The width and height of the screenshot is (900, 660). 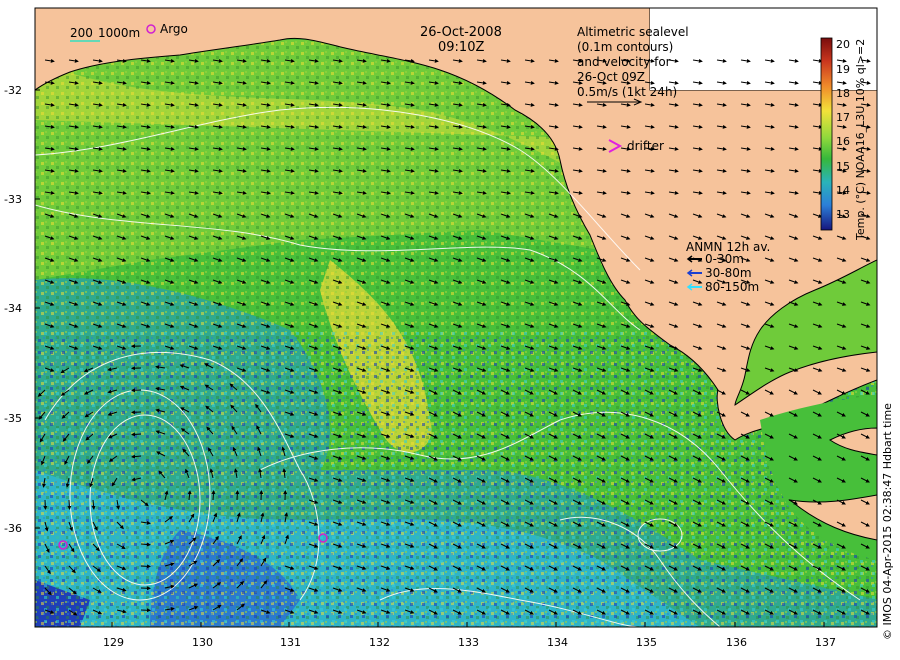 I want to click on lon-tick-label: 130, so click(x=202, y=642).